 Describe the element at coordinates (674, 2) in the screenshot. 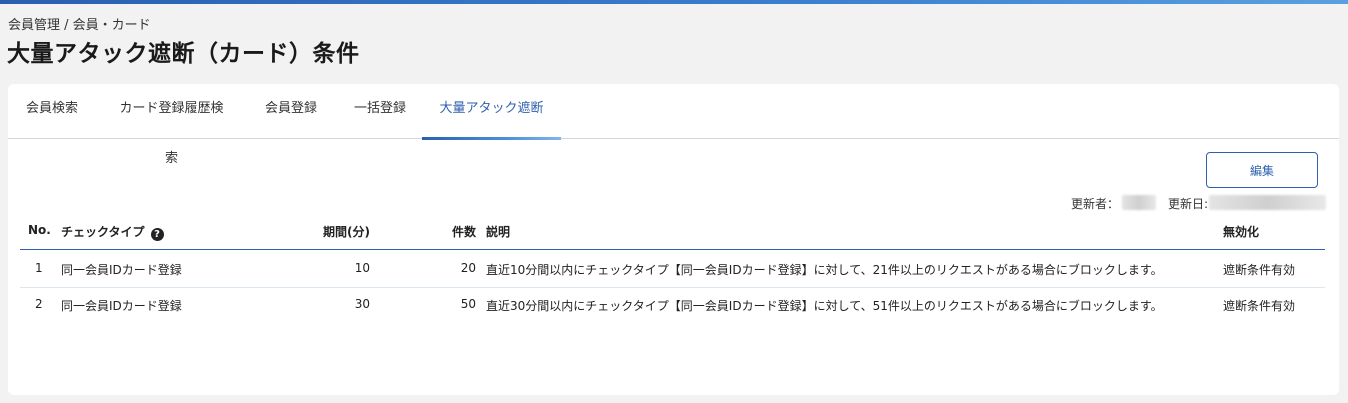

I see `top-accent-bar` at that location.